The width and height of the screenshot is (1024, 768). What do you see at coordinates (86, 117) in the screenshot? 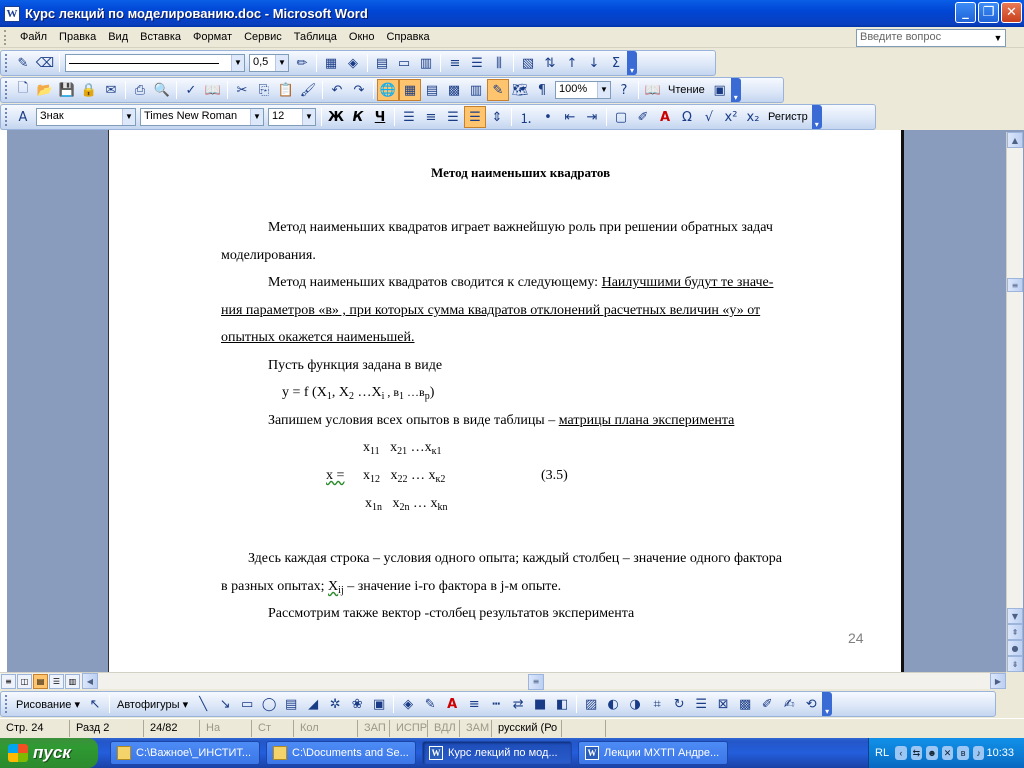
I see `style-select: Знак ▼` at bounding box center [86, 117].